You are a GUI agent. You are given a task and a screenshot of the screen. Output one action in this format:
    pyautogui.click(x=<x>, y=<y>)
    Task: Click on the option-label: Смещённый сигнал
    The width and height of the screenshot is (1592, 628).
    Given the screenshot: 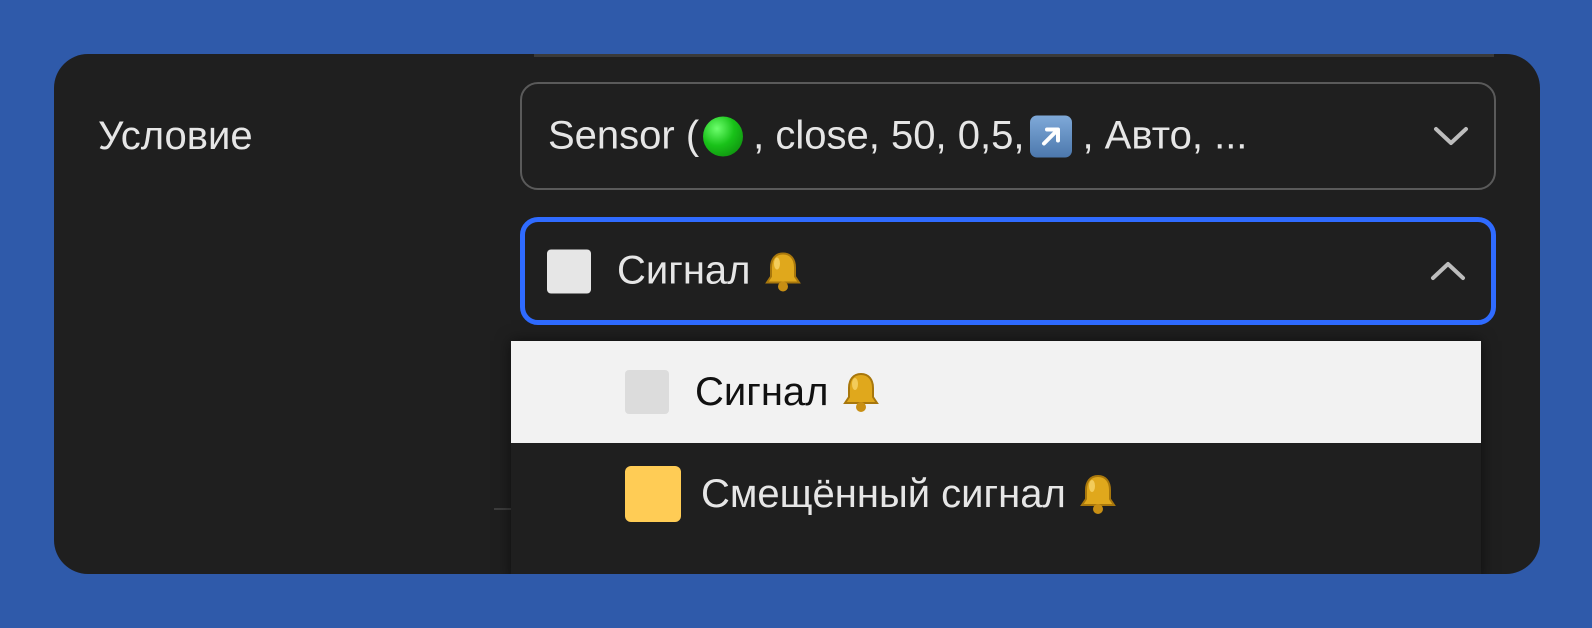 What is the action you would take?
    pyautogui.click(x=883, y=493)
    